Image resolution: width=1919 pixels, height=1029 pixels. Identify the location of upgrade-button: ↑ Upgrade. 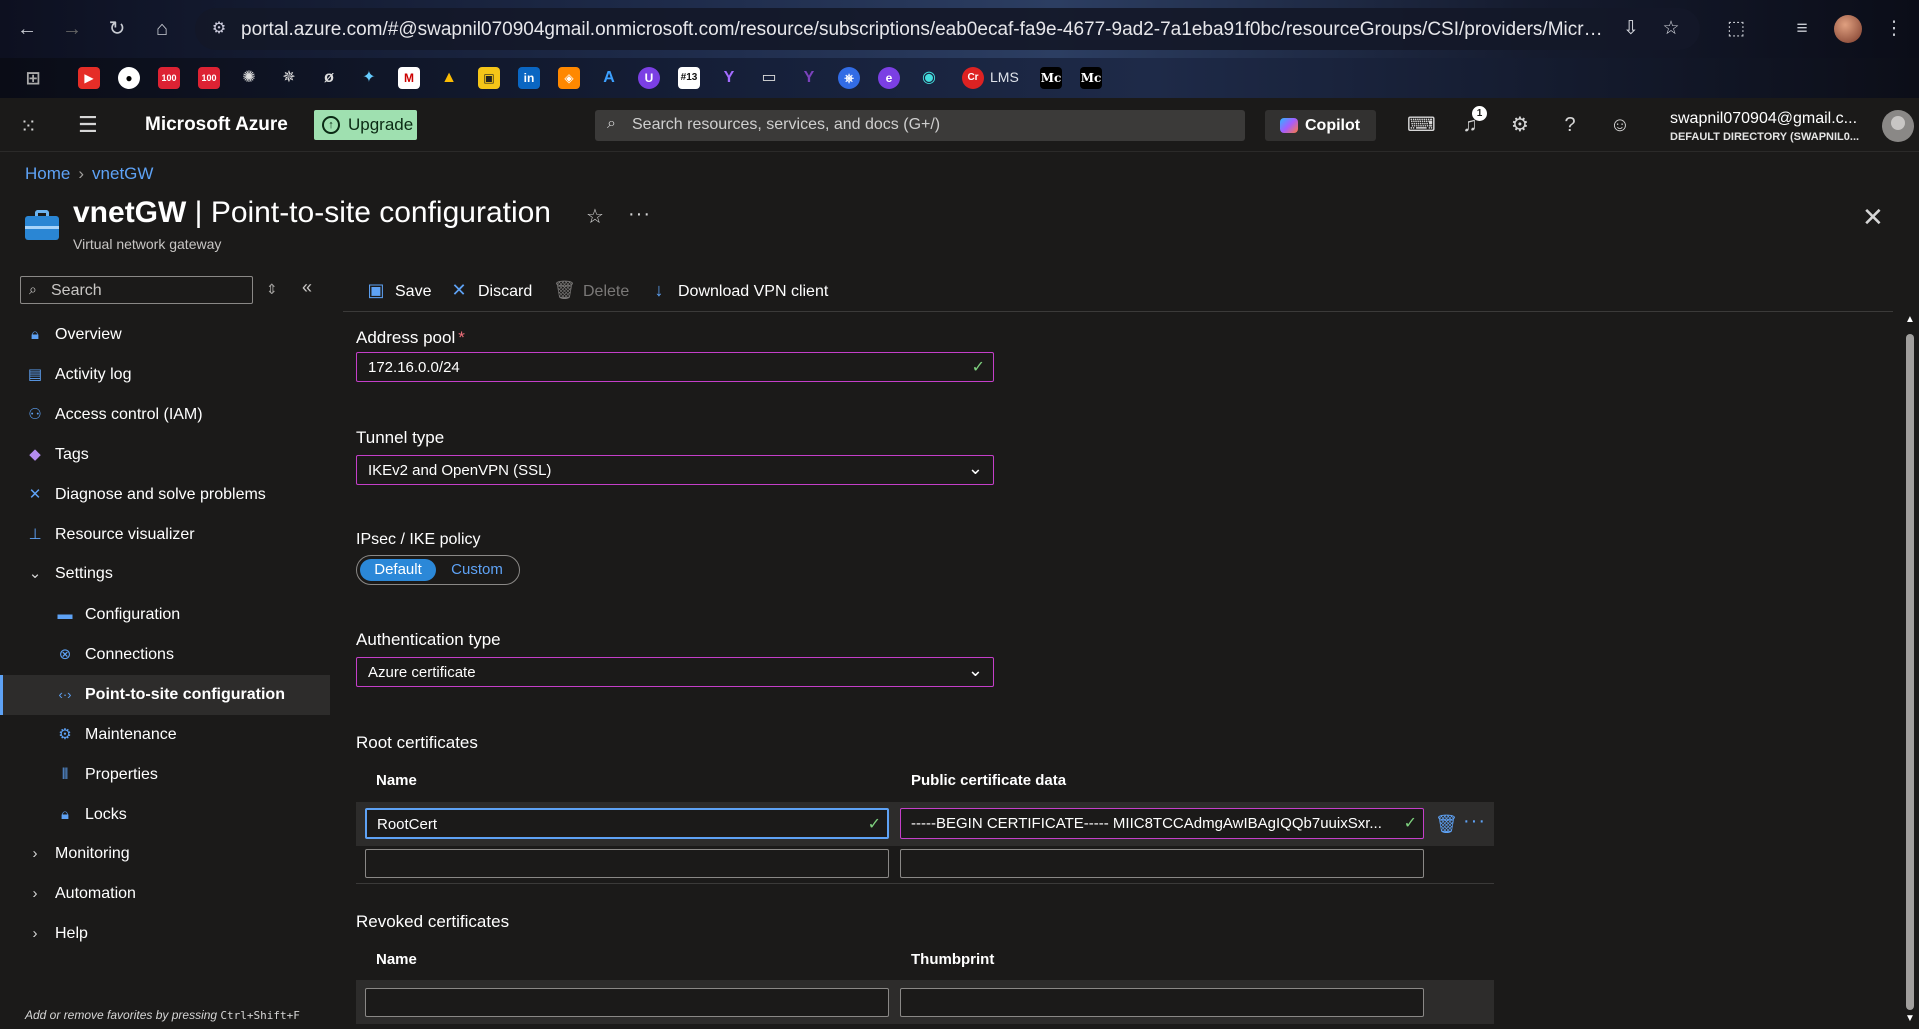
(365, 125).